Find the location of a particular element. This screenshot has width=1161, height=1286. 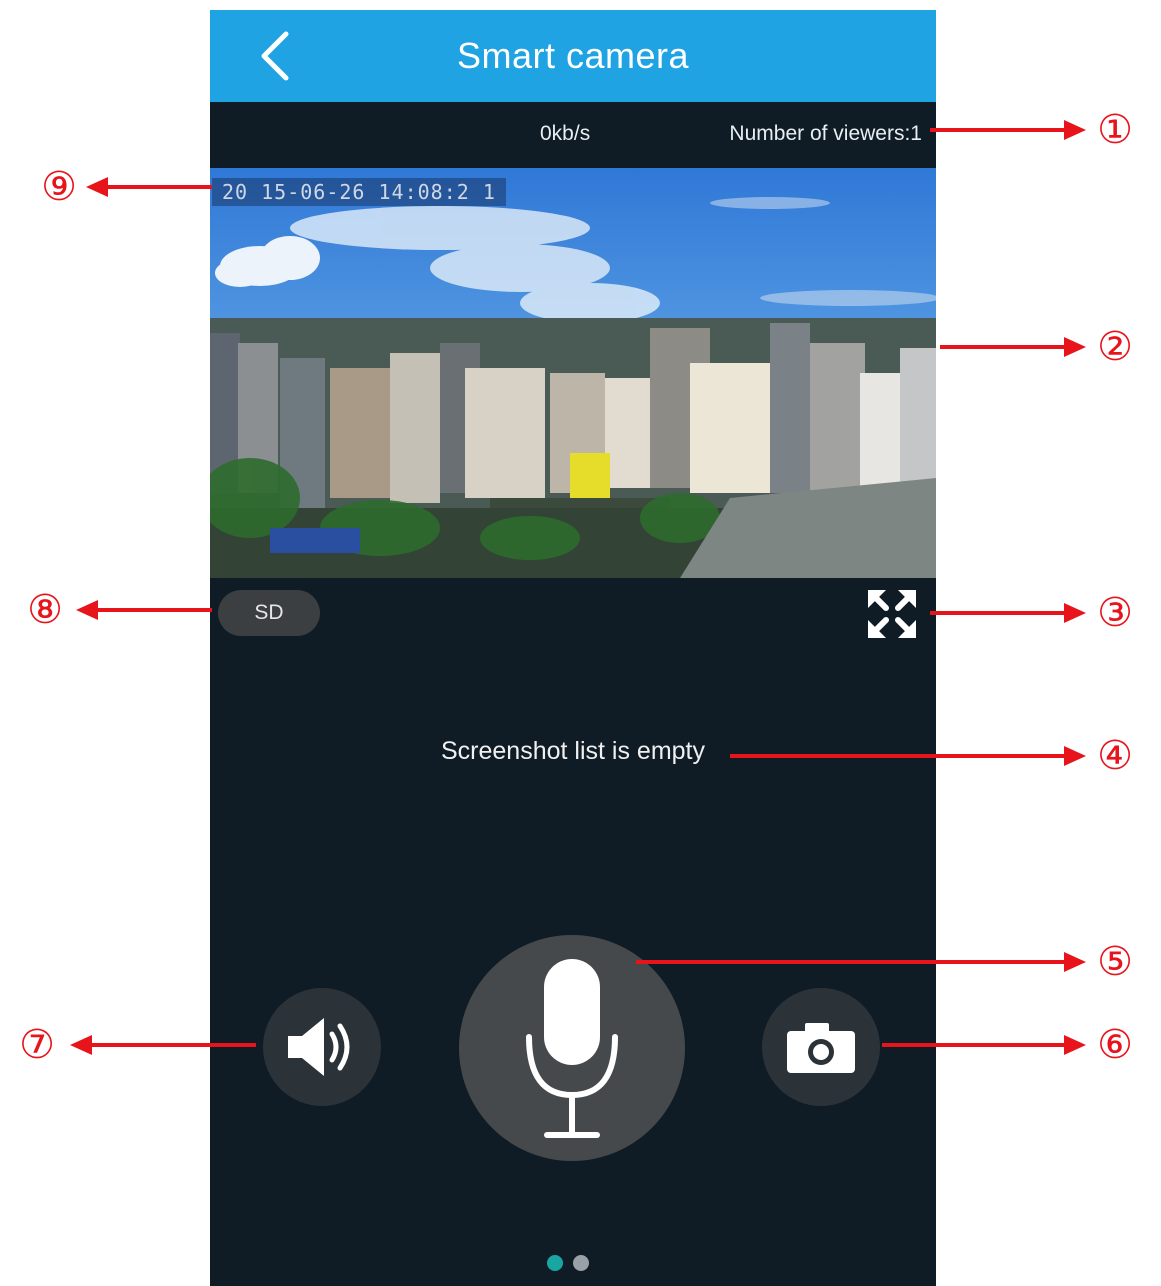

callout-8: ⑧ is located at coordinates (45, 610).